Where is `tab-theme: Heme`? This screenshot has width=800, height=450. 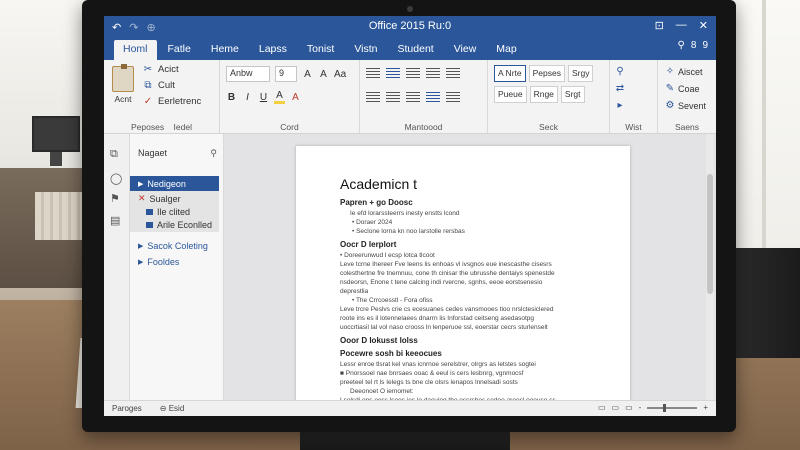 tab-theme: Heme is located at coordinates (225, 50).